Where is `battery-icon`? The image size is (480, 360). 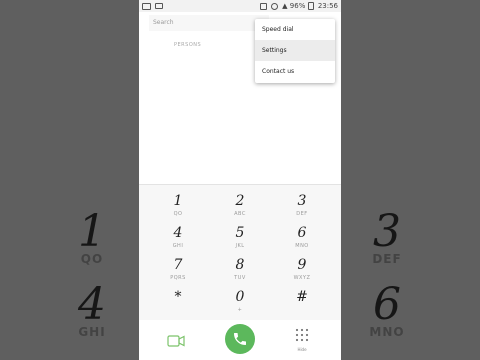
battery-icon is located at coordinates (310, 6).